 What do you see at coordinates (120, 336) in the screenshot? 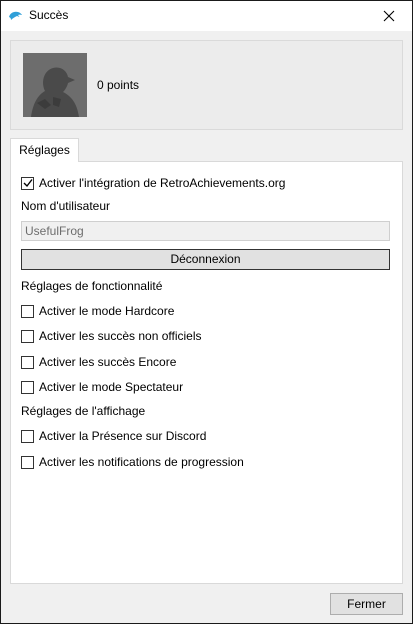
I see `unofficial-achievements-label: Activer les succès non officiels` at bounding box center [120, 336].